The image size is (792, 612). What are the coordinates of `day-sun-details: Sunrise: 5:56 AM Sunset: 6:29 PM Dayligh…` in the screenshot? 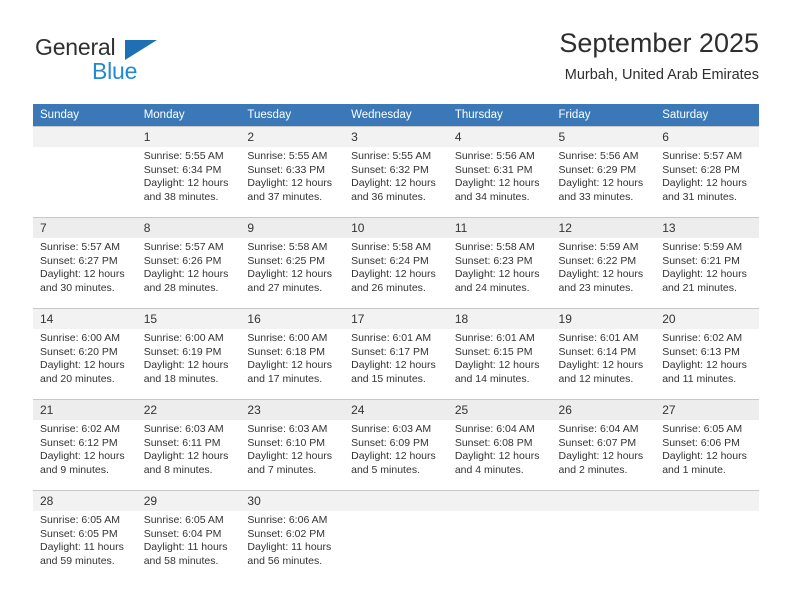 It's located at (601, 176).